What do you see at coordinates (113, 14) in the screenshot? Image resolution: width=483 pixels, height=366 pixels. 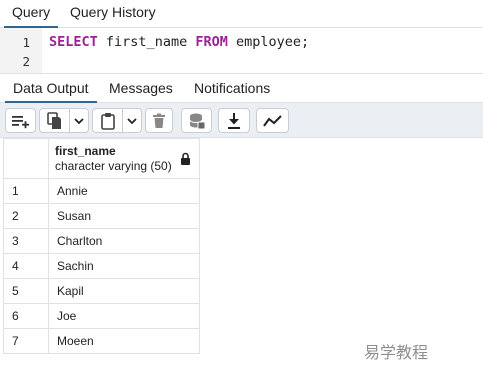 I see `tab-query-history: Query History` at bounding box center [113, 14].